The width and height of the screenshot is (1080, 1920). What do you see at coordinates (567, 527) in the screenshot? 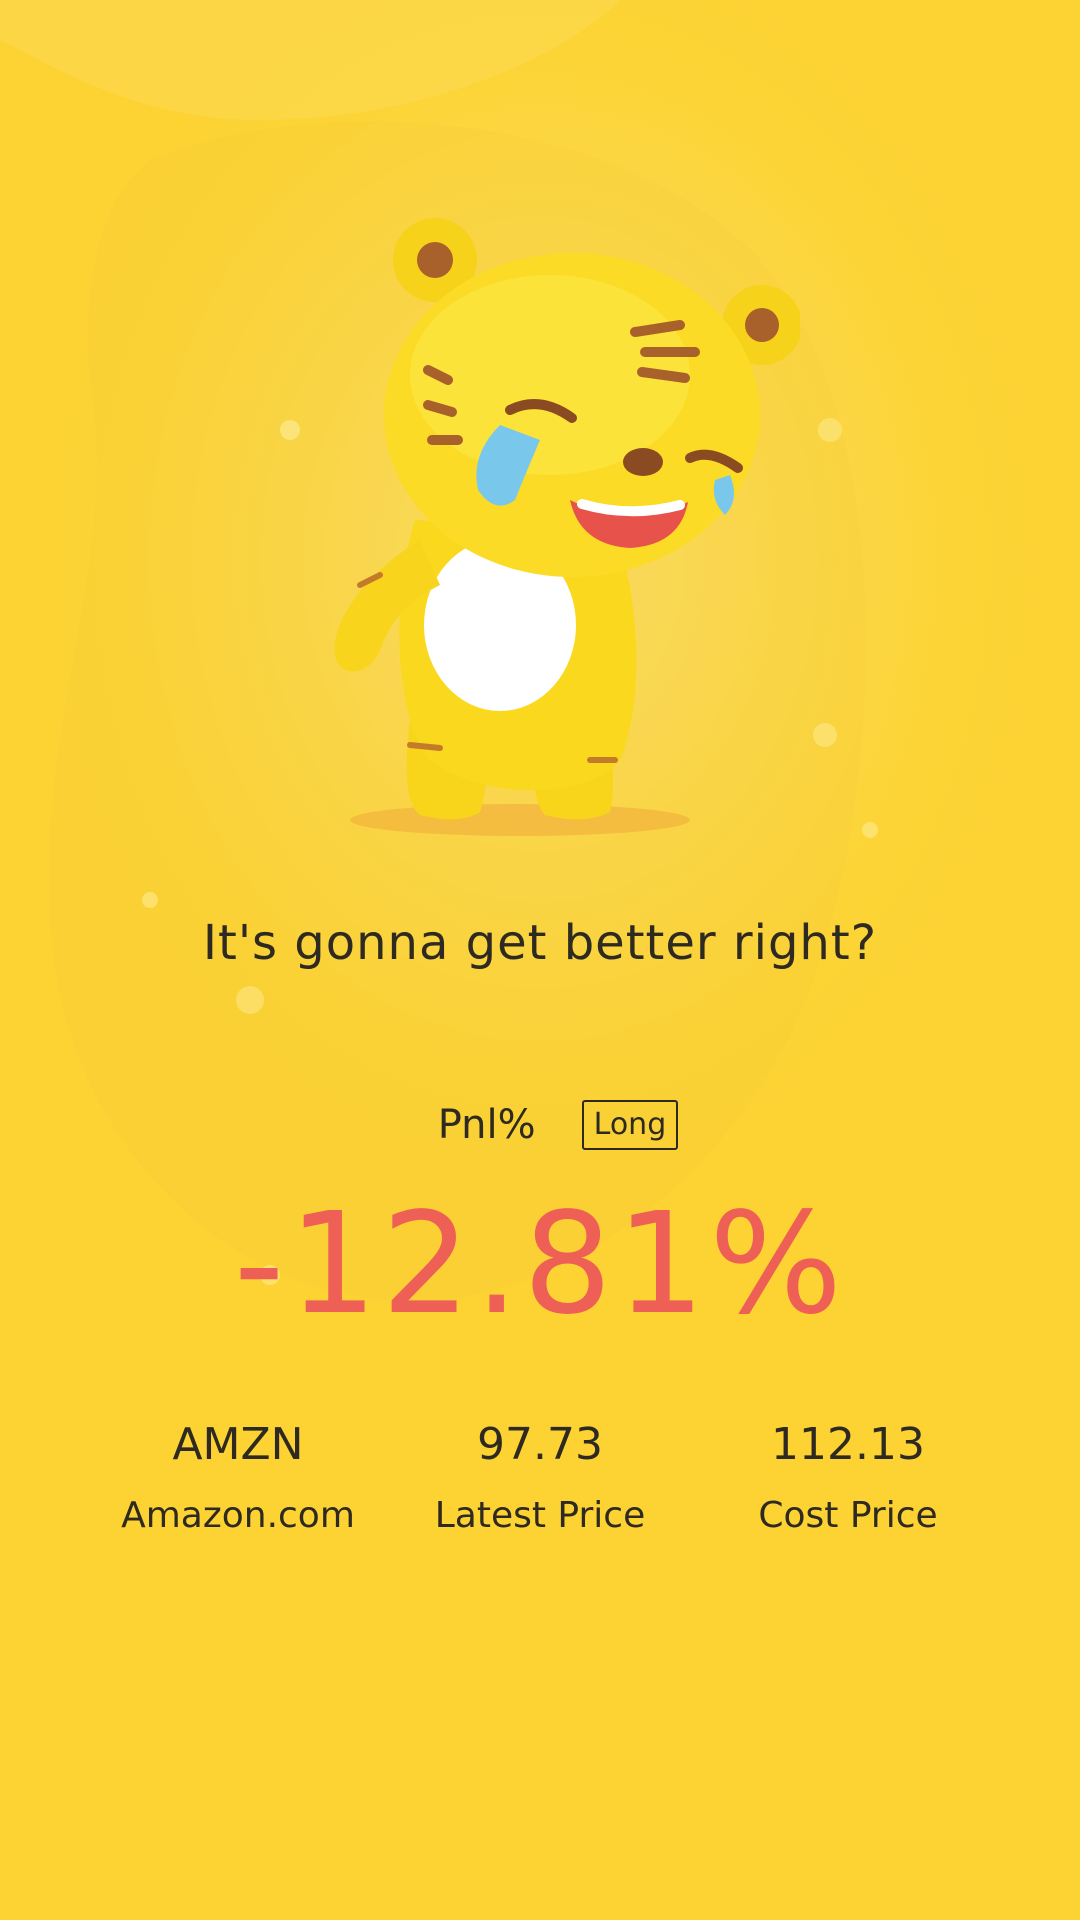
I see `crying-tiger-mascot-icon` at bounding box center [567, 527].